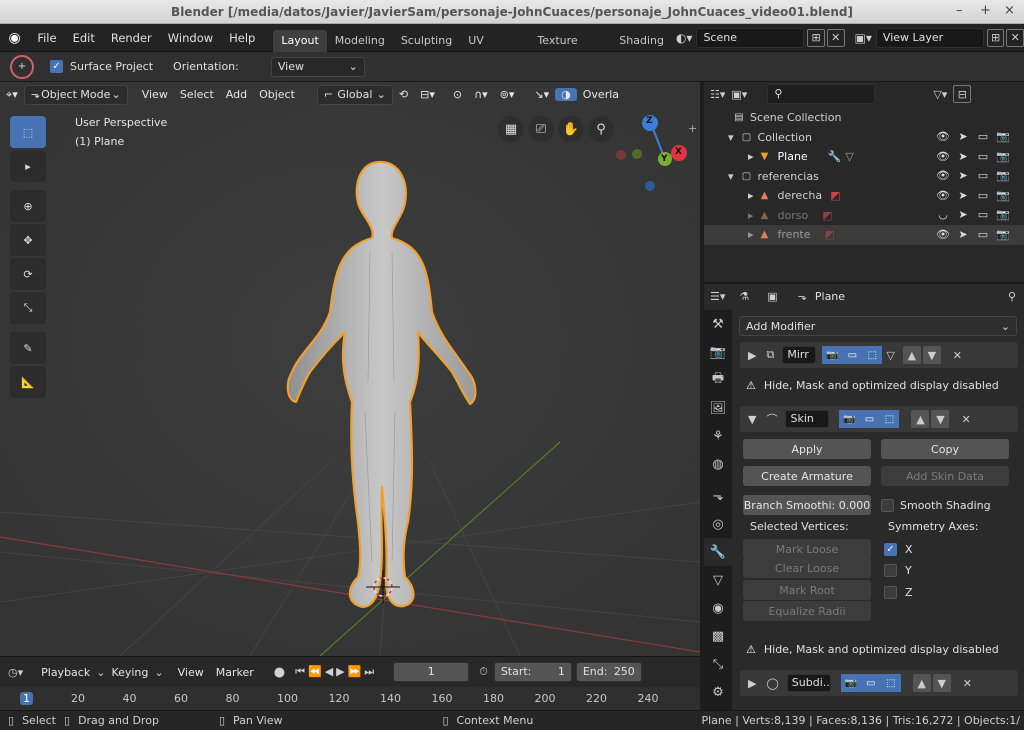 This screenshot has width=1024, height=730. I want to click on symmetry-y-checkbox, so click(890, 570).